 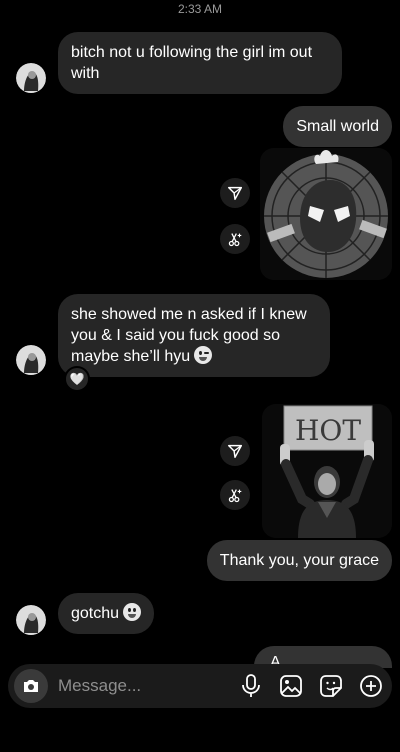 I want to click on message-text: Thank you, your grace, so click(x=299, y=560).